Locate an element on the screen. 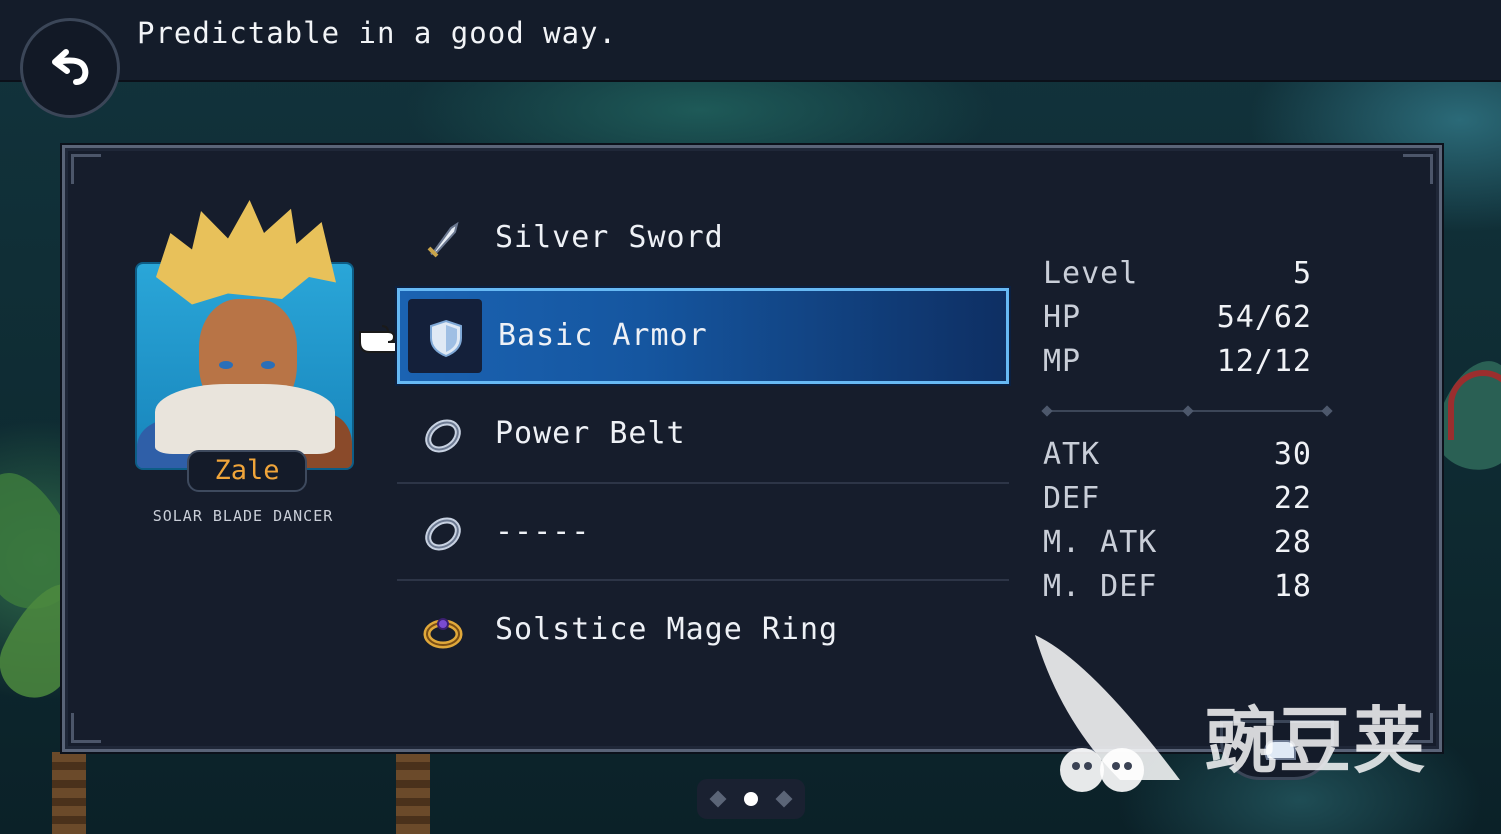 This screenshot has height=834, width=1501. sword-icon is located at coordinates (443, 239).